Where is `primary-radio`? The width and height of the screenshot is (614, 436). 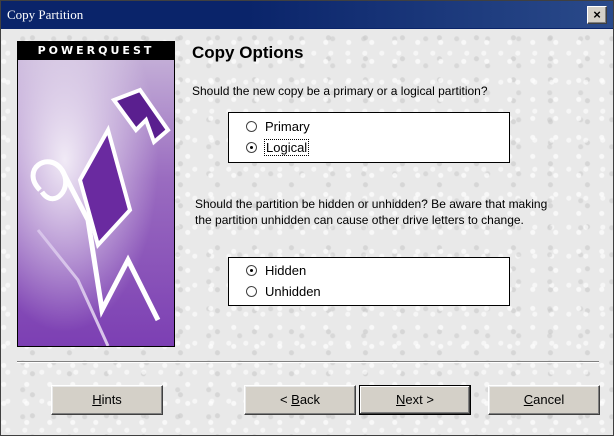 primary-radio is located at coordinates (251, 126).